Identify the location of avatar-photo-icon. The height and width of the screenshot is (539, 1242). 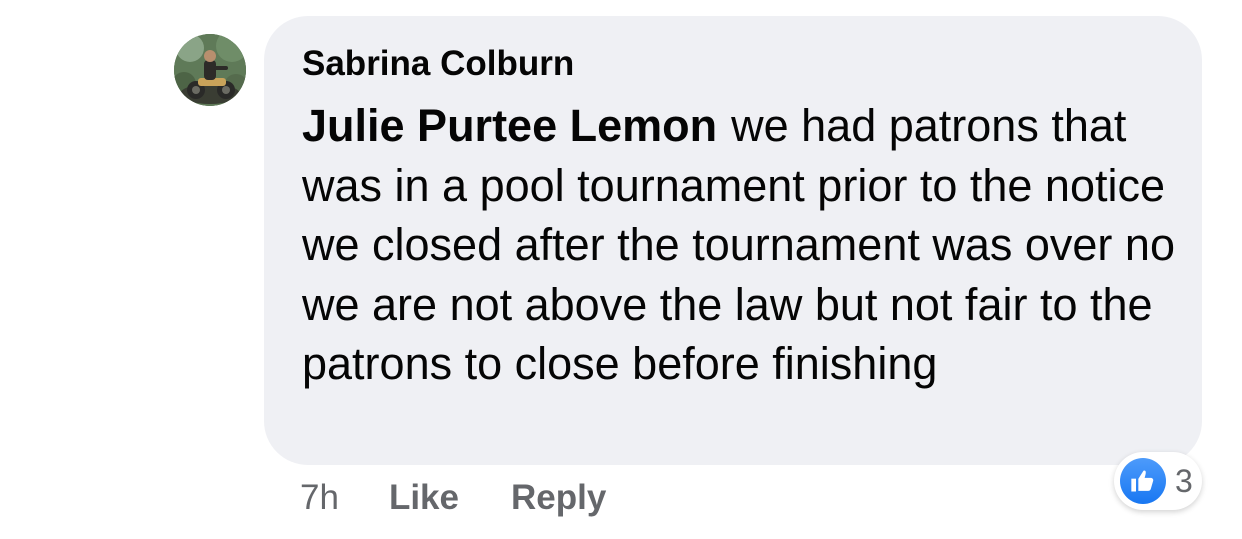
(210, 70).